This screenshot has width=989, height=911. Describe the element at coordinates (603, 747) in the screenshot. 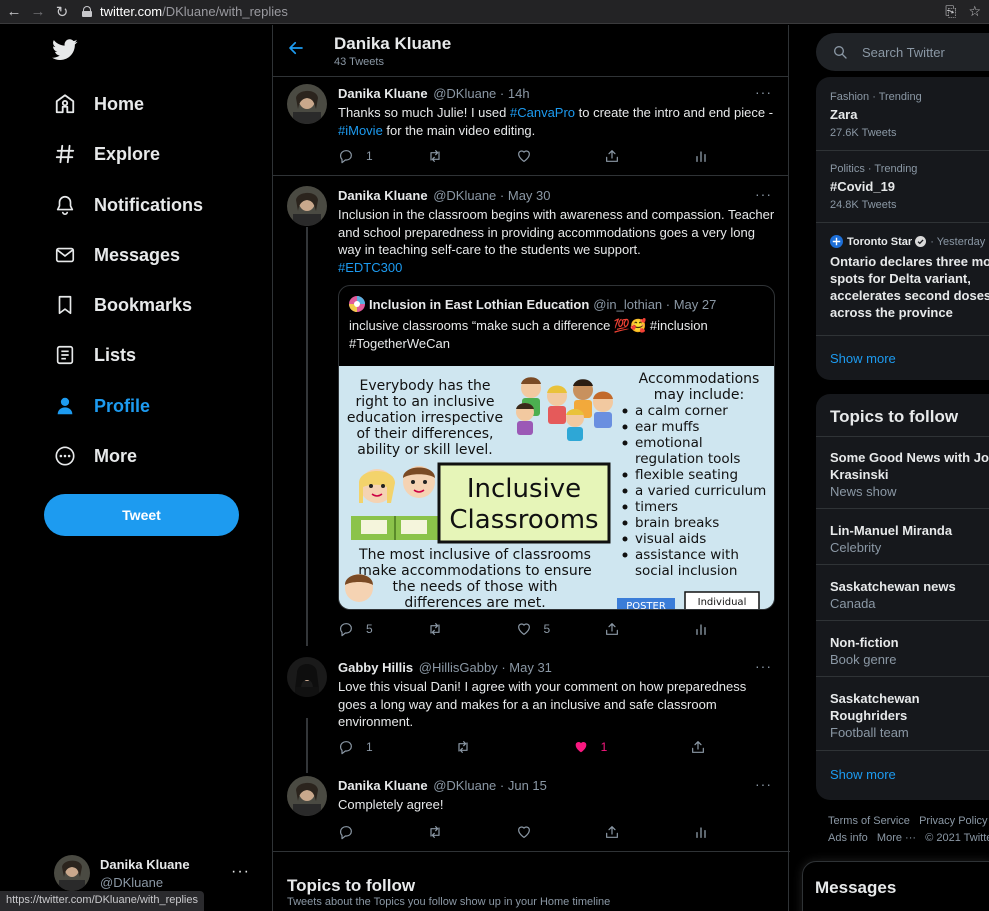

I see `like-button: 1` at that location.